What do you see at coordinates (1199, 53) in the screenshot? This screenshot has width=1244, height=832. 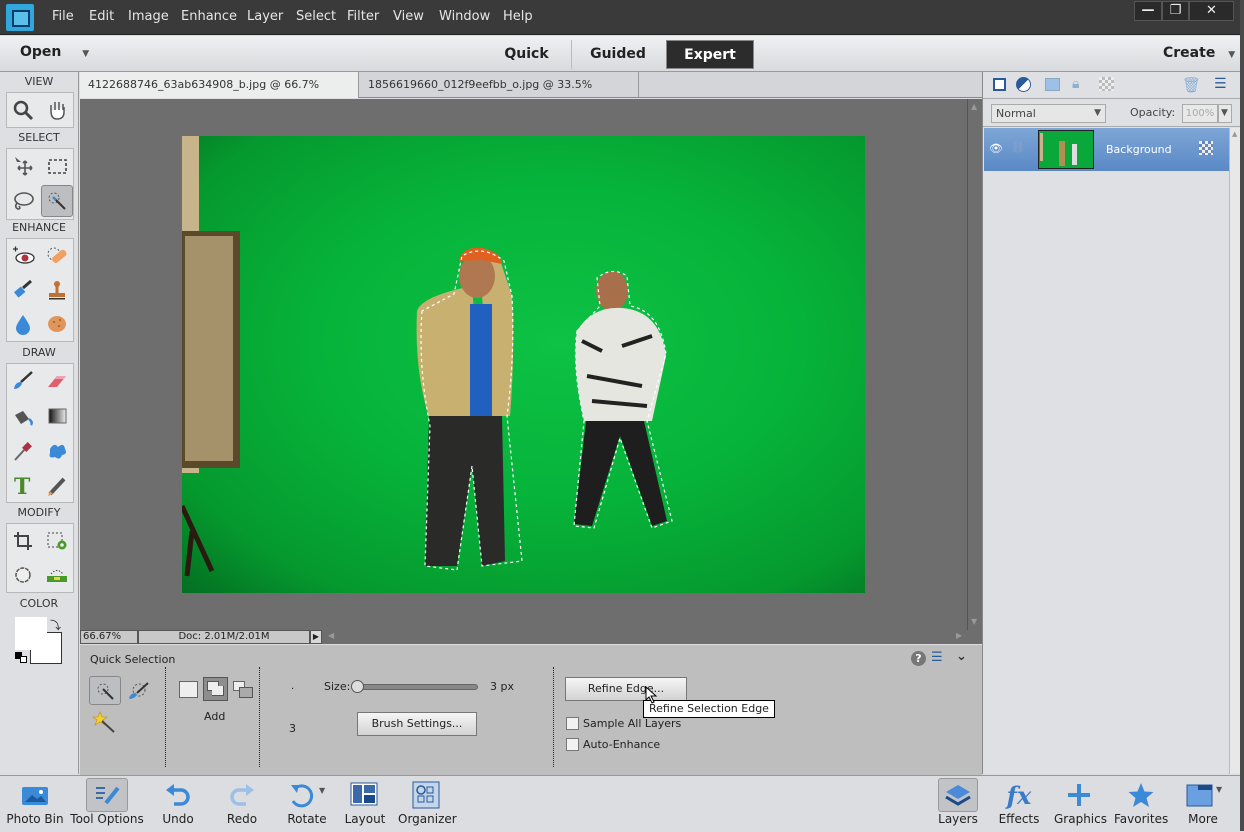 I see `create-button: Create ▼` at bounding box center [1199, 53].